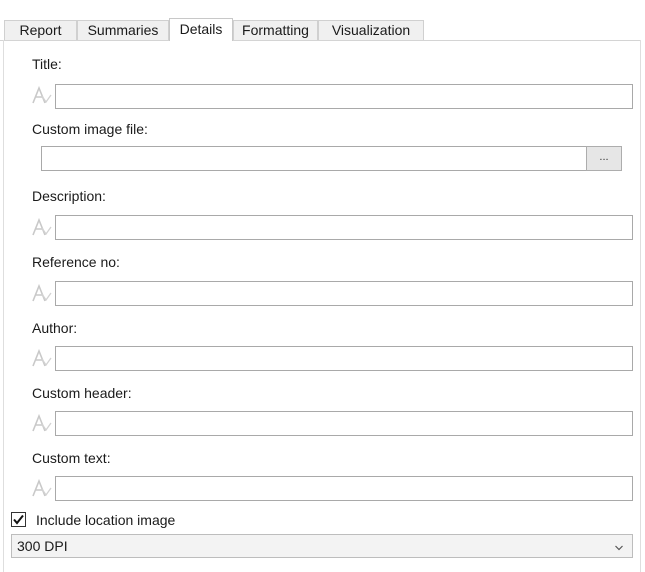  Describe the element at coordinates (275, 30) in the screenshot. I see `tab-formatting: Formatting` at that location.